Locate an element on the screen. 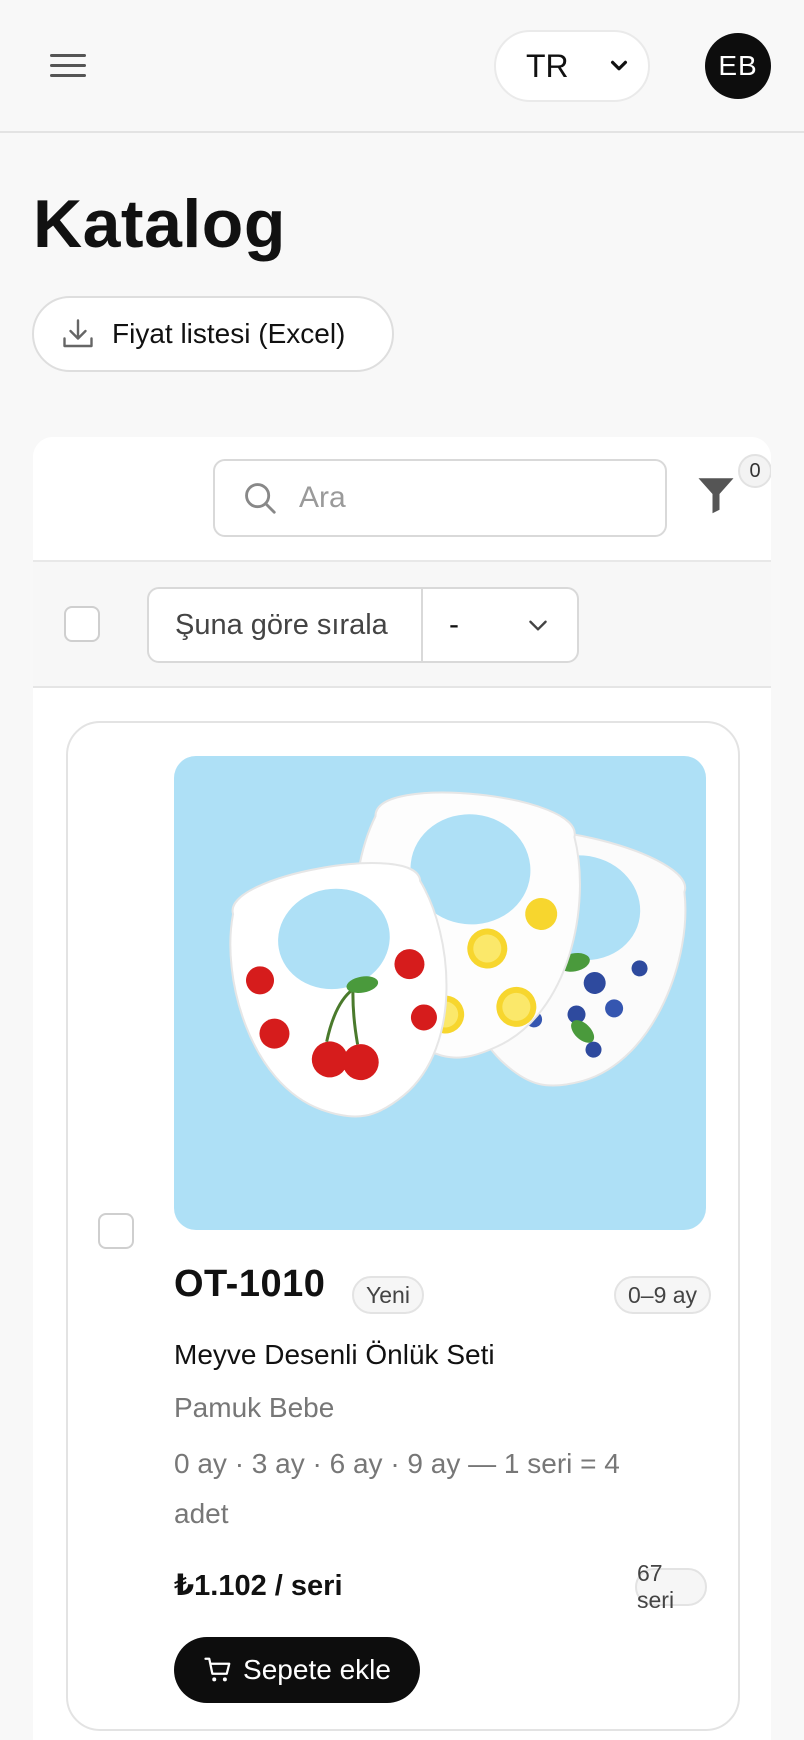  add-to-cart-button: Sepete ekle is located at coordinates (297, 1670).